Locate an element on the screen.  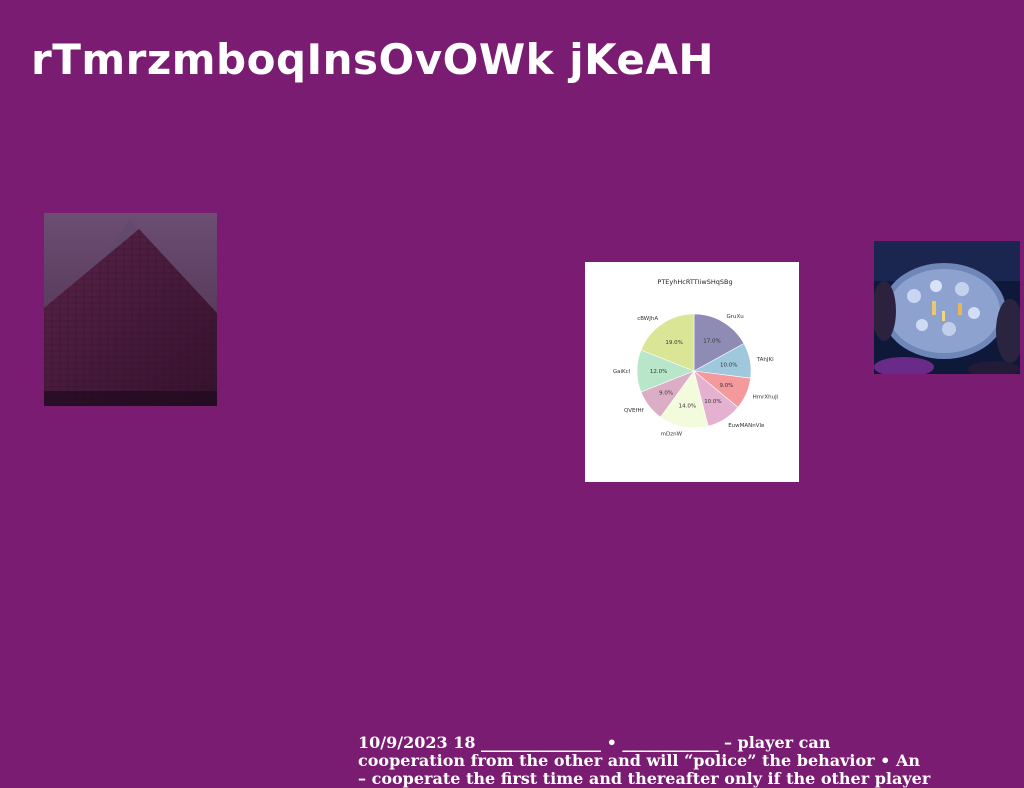
chart-title: PTEyhHcRTTIiwSHqSBg is located at coordinates (694, 282).